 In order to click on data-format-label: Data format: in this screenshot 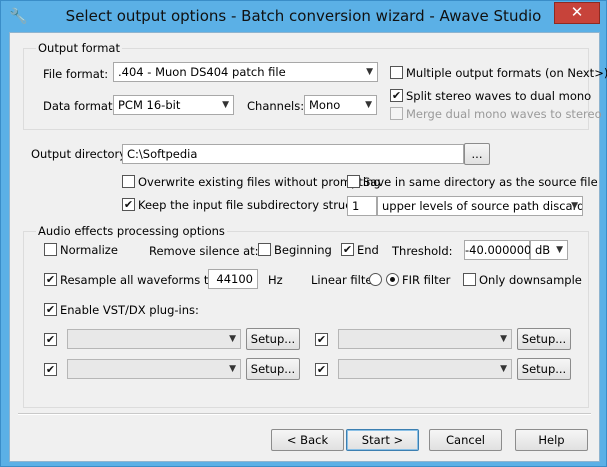, I will do `click(80, 106)`.